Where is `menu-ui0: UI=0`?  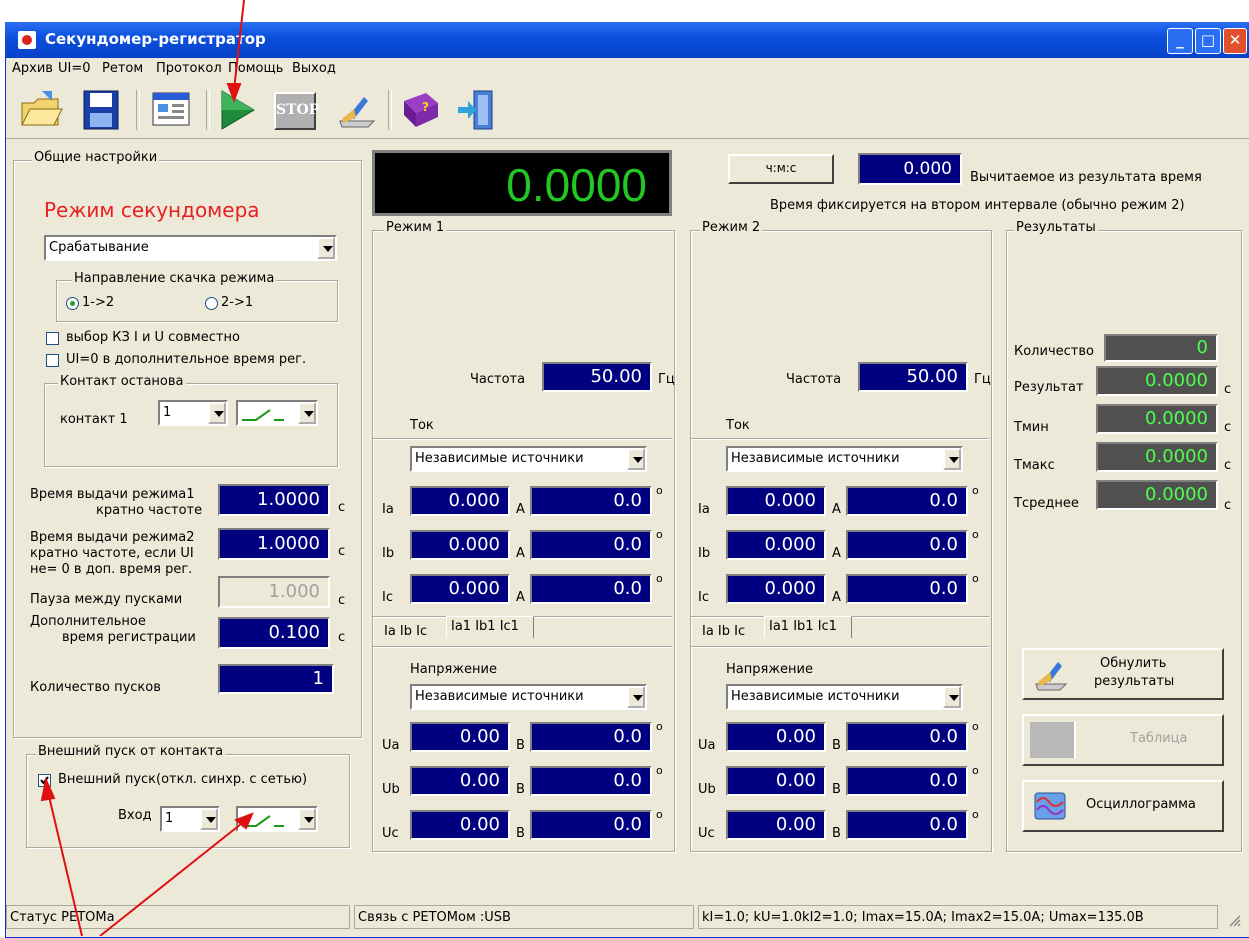
menu-ui0: UI=0 is located at coordinates (74, 68).